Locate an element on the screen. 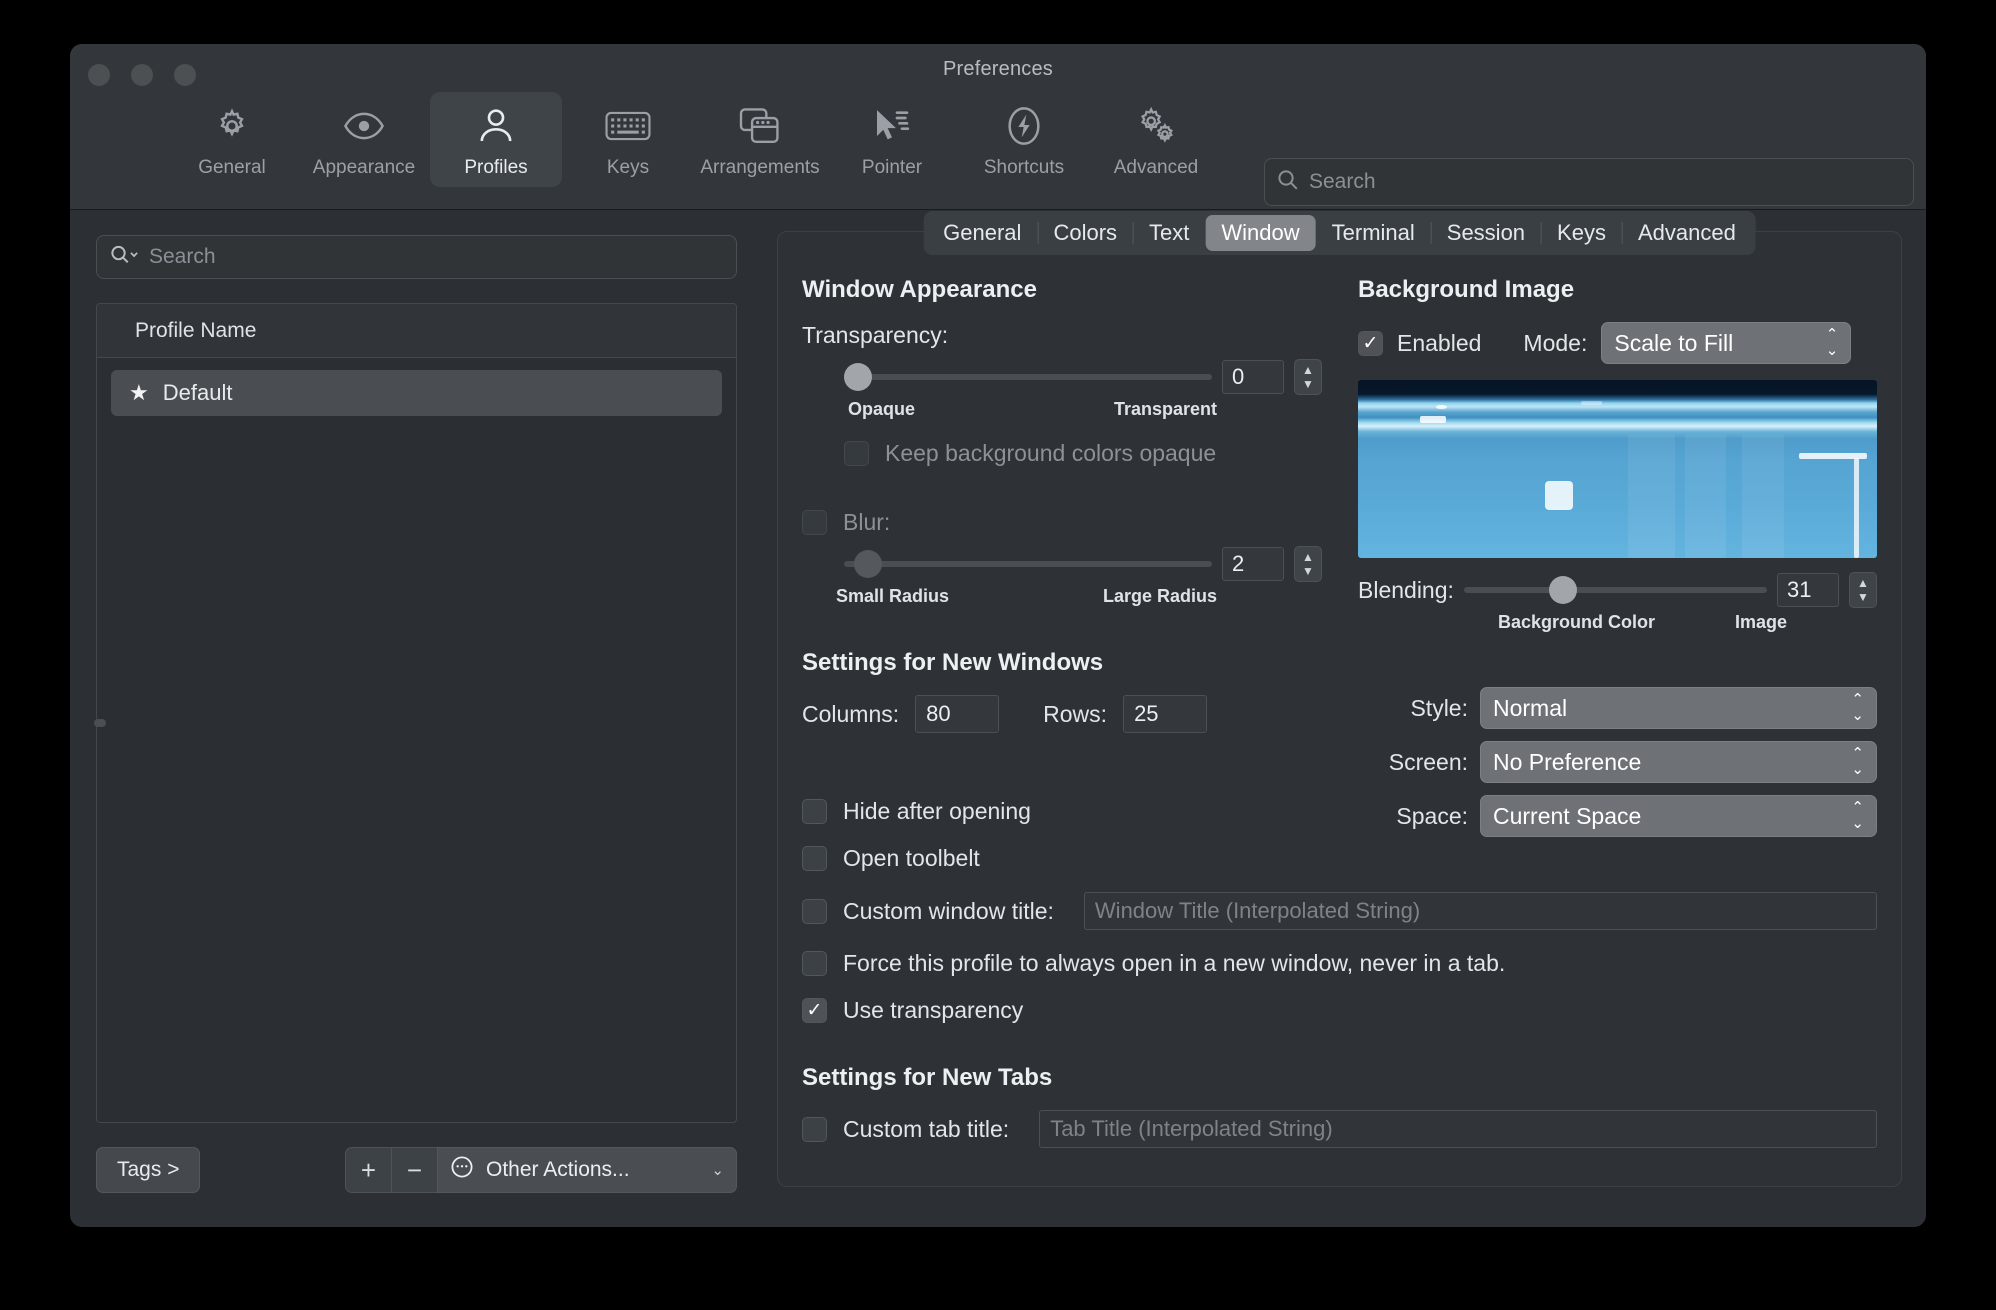 The width and height of the screenshot is (1996, 1310). transparency-min-label: Opaque is located at coordinates (882, 409).